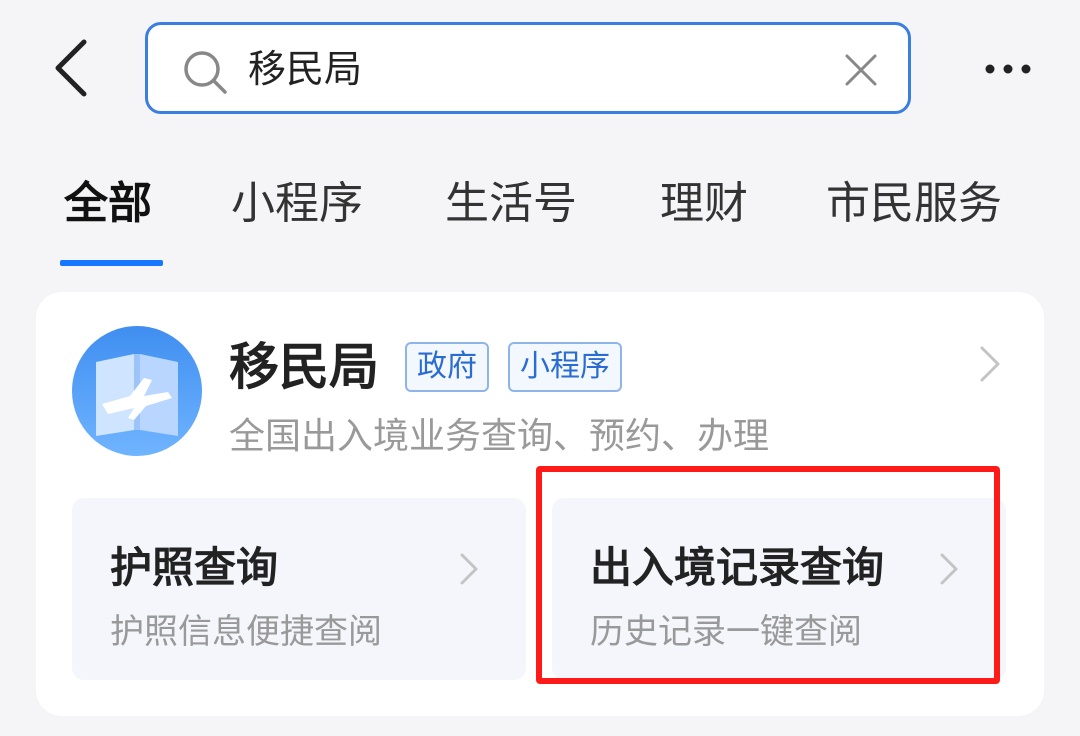 This screenshot has width=1080, height=736. Describe the element at coordinates (111, 263) in the screenshot. I see `active-tab-indicator` at that location.